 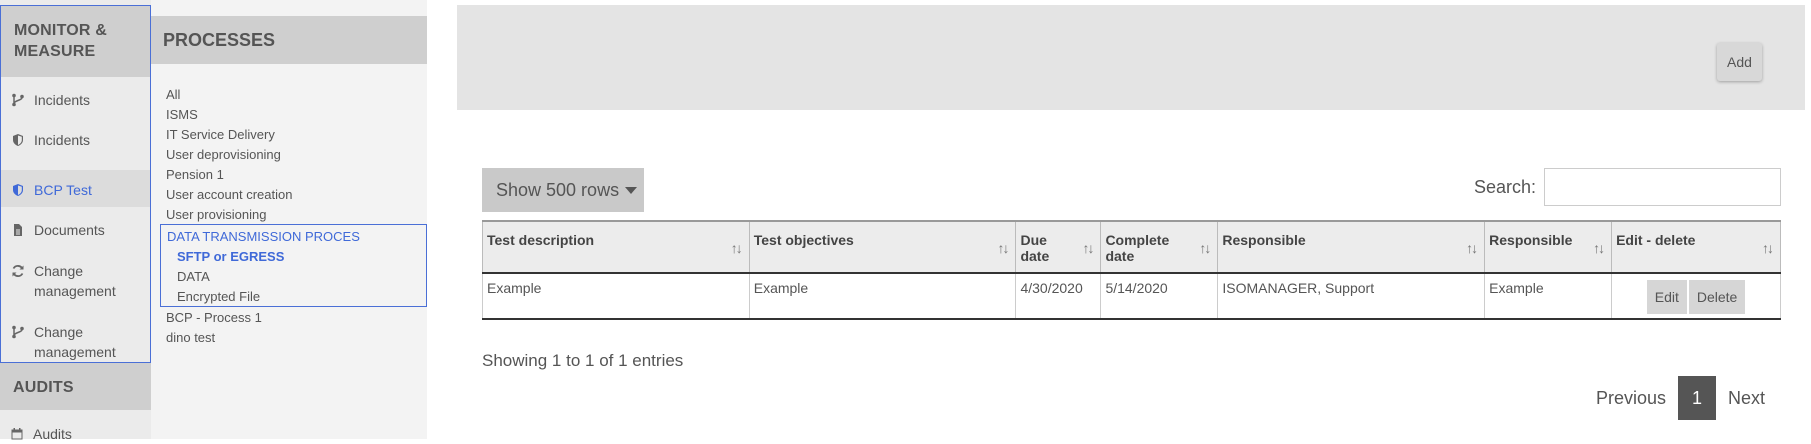 What do you see at coordinates (18, 271) in the screenshot?
I see `refresh-icon` at bounding box center [18, 271].